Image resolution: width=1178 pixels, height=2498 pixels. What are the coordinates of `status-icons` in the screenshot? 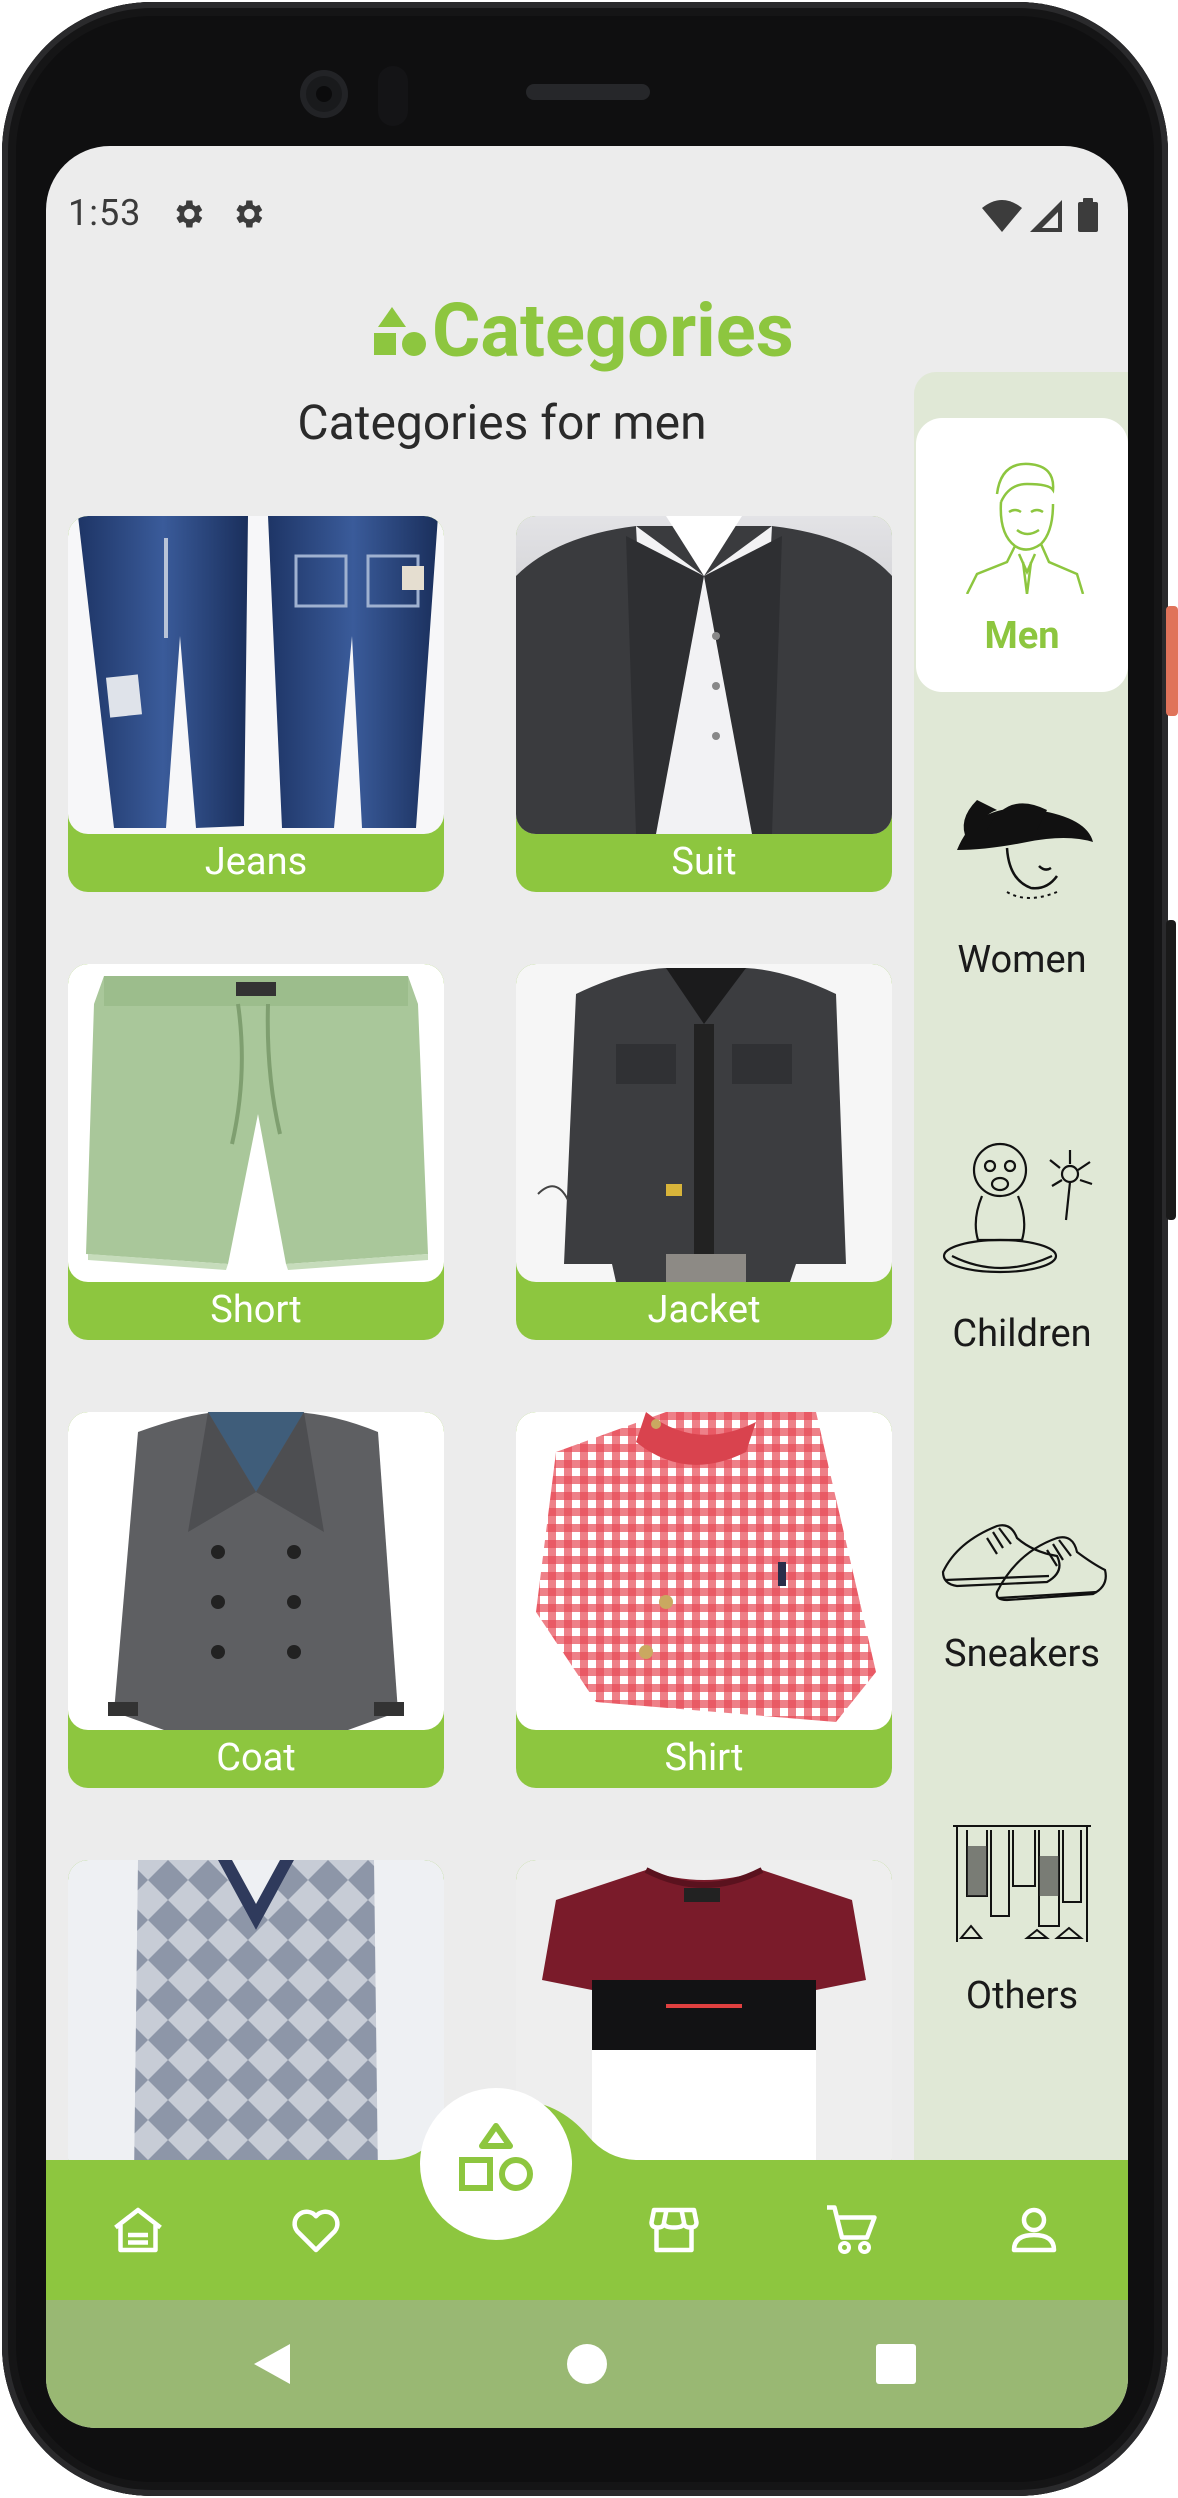 It's located at (1040, 215).